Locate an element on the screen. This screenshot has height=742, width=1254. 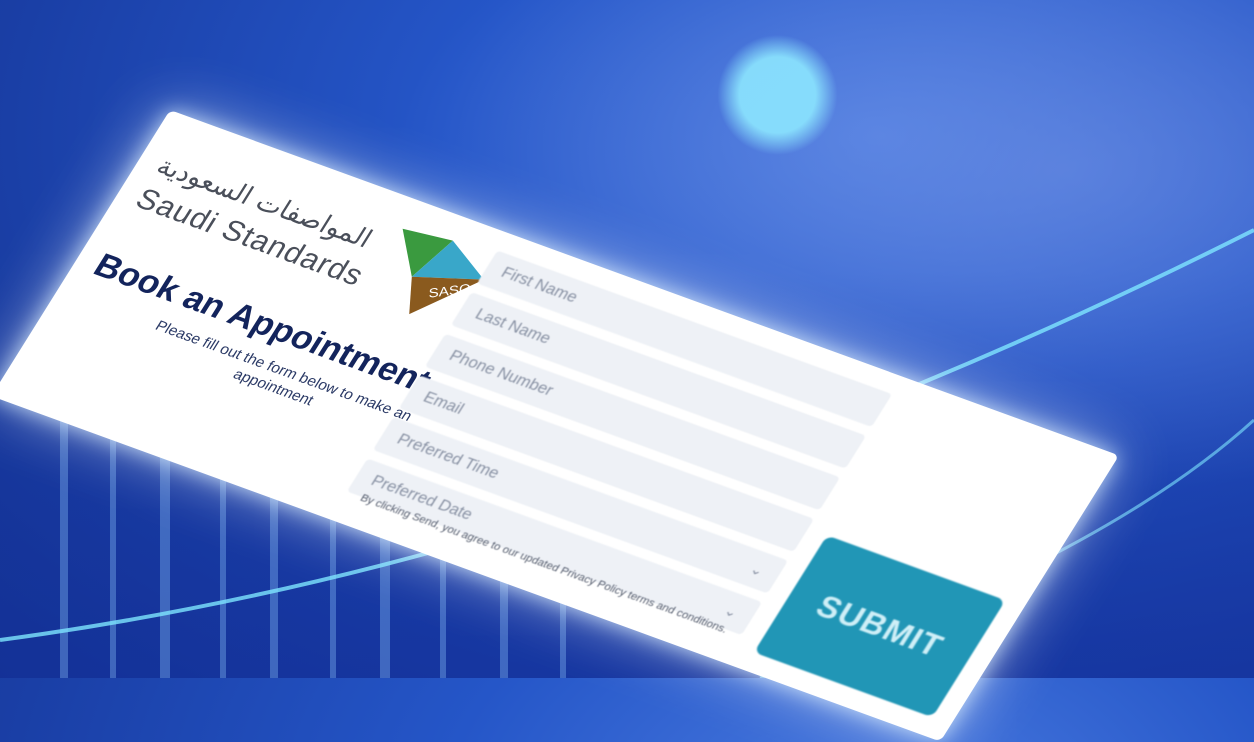
first-name-placeholder: First Name is located at coordinates (539, 285).